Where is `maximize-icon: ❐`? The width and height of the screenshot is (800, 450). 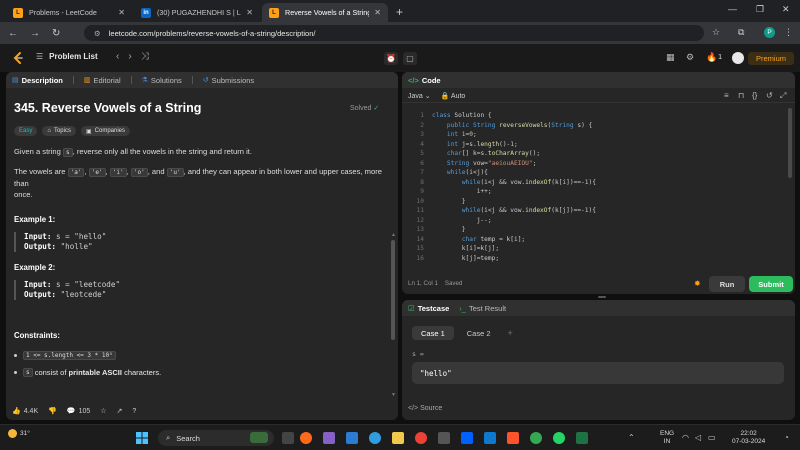 maximize-icon: ❐ is located at coordinates (760, 9).